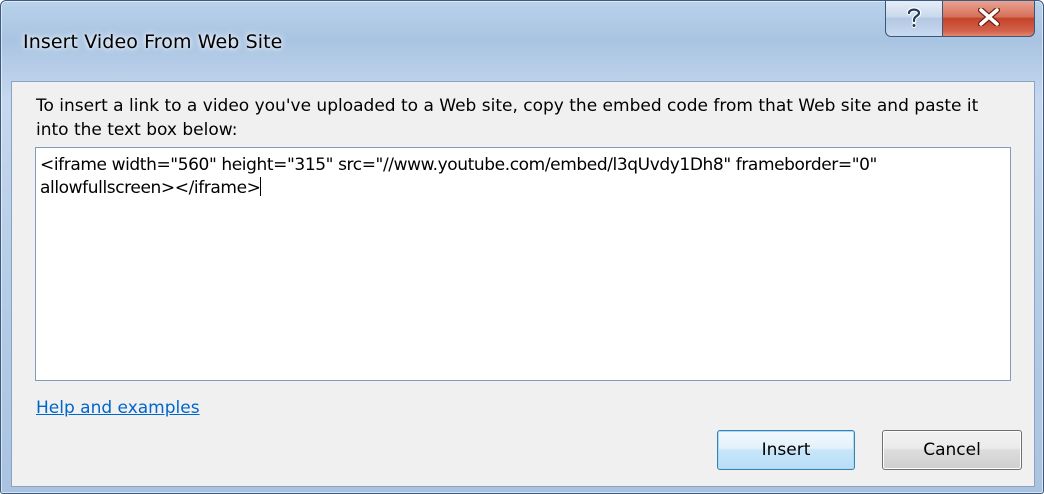 This screenshot has height=494, width=1044. What do you see at coordinates (786, 450) in the screenshot?
I see `insert-button: Insert` at bounding box center [786, 450].